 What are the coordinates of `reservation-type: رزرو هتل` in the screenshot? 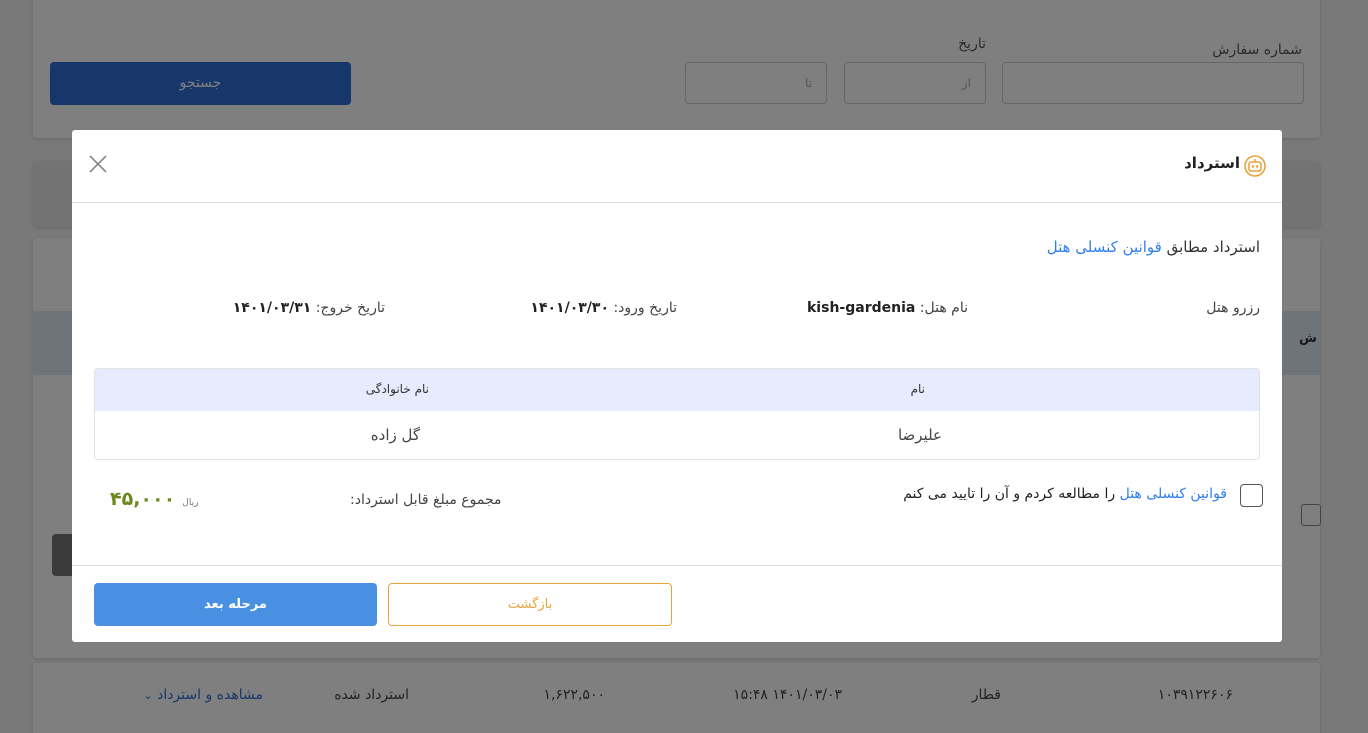 It's located at (1233, 308).